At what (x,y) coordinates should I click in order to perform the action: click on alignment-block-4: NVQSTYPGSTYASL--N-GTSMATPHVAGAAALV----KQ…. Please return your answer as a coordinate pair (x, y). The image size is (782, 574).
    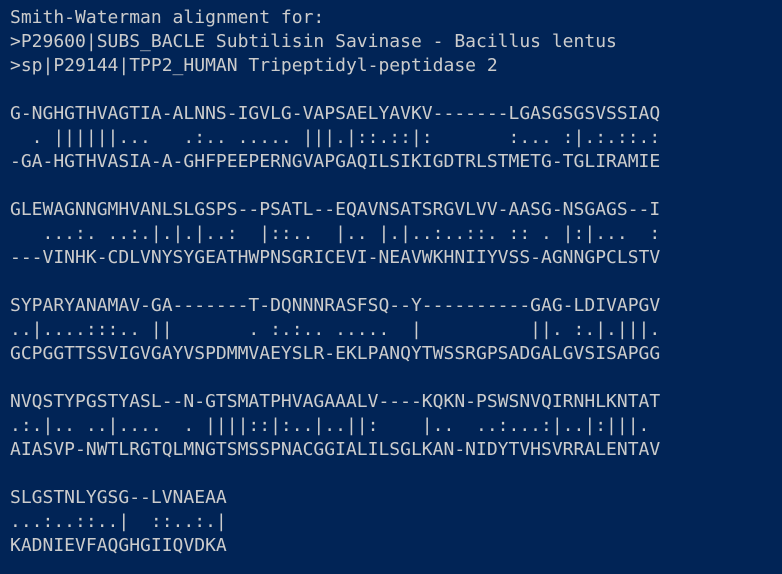
    Looking at the image, I should click on (396, 426).